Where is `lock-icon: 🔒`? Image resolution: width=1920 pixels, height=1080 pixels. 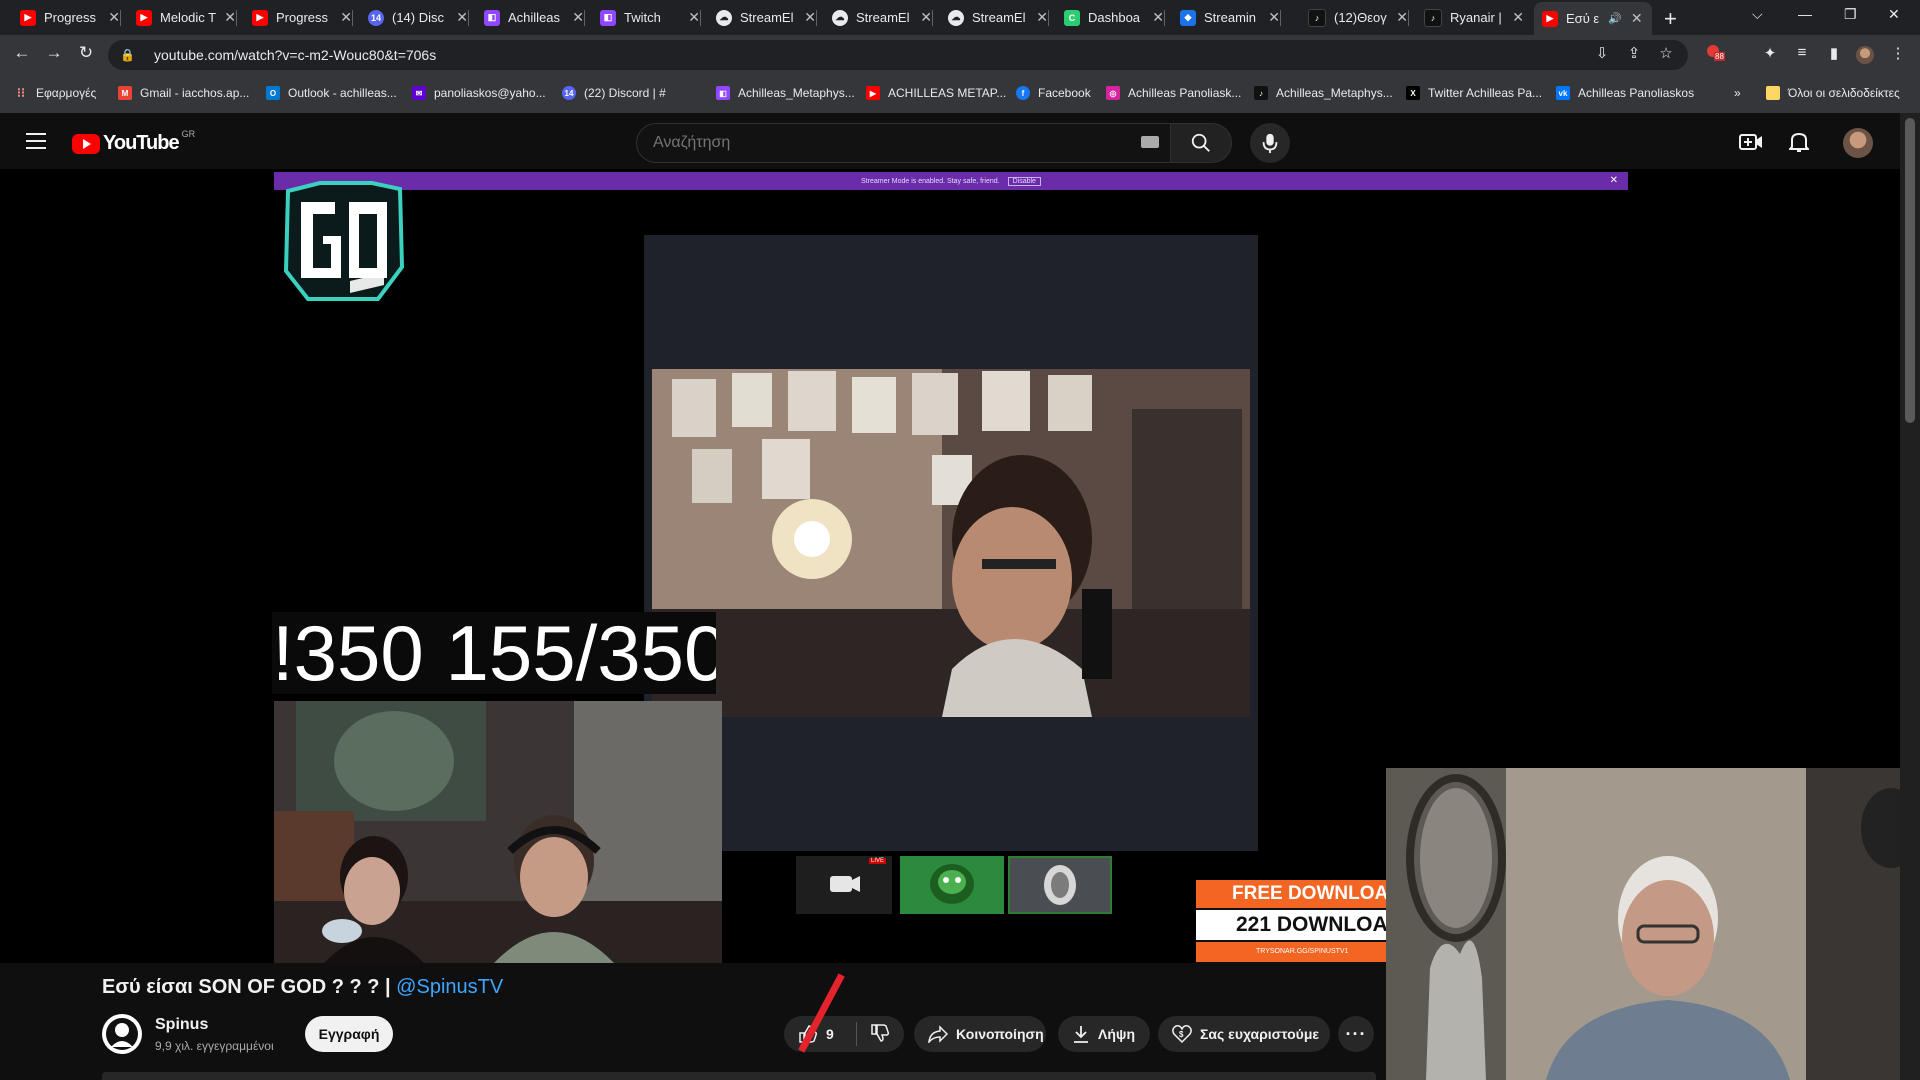 lock-icon: 🔒 is located at coordinates (127, 55).